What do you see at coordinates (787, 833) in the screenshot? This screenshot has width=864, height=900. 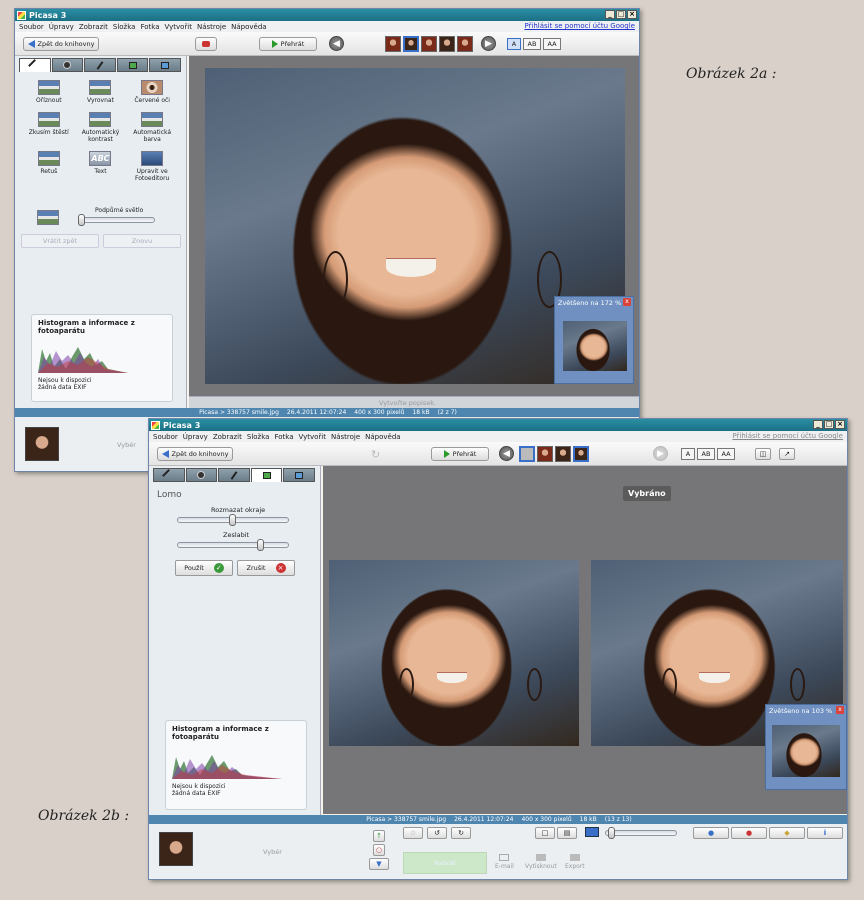 I see `tags-button: ◆` at bounding box center [787, 833].